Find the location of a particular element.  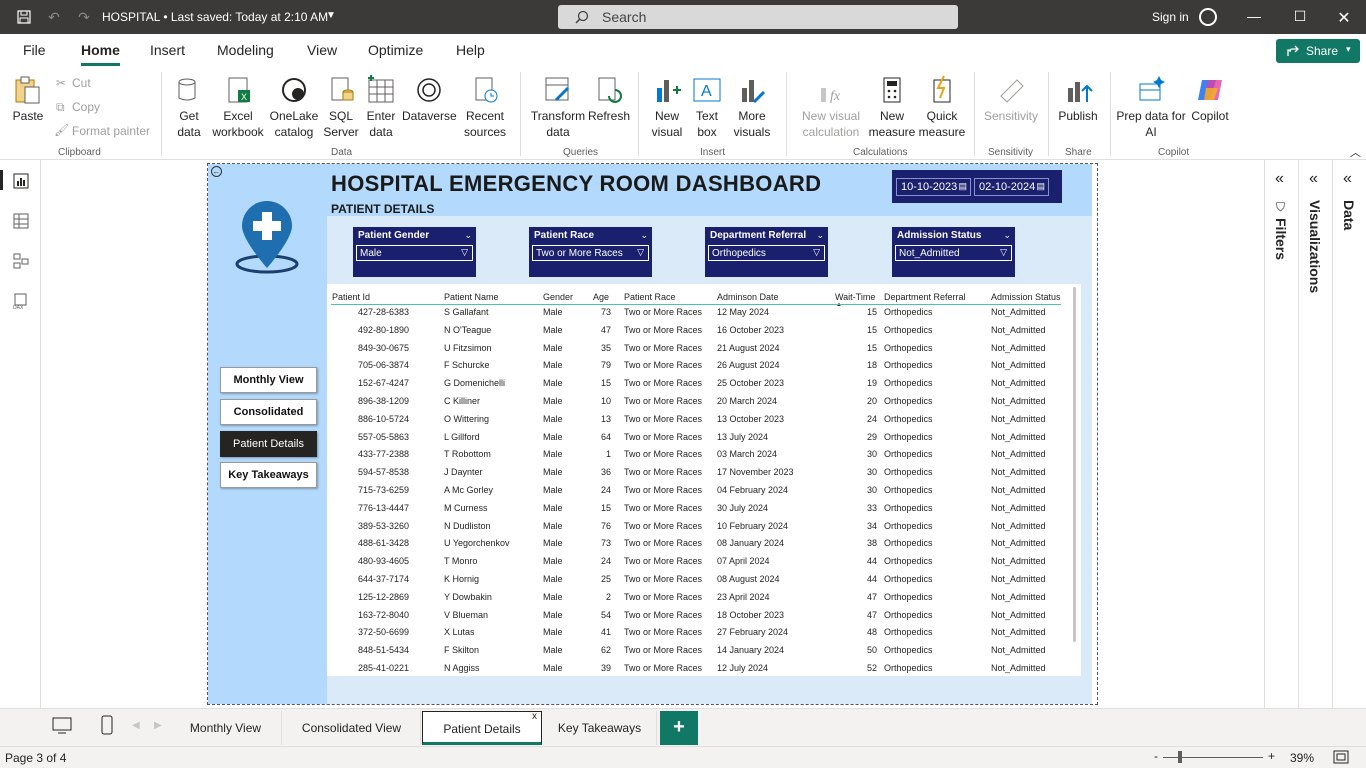

scroll-tabs-left-icon: ◀ is located at coordinates (136, 725).